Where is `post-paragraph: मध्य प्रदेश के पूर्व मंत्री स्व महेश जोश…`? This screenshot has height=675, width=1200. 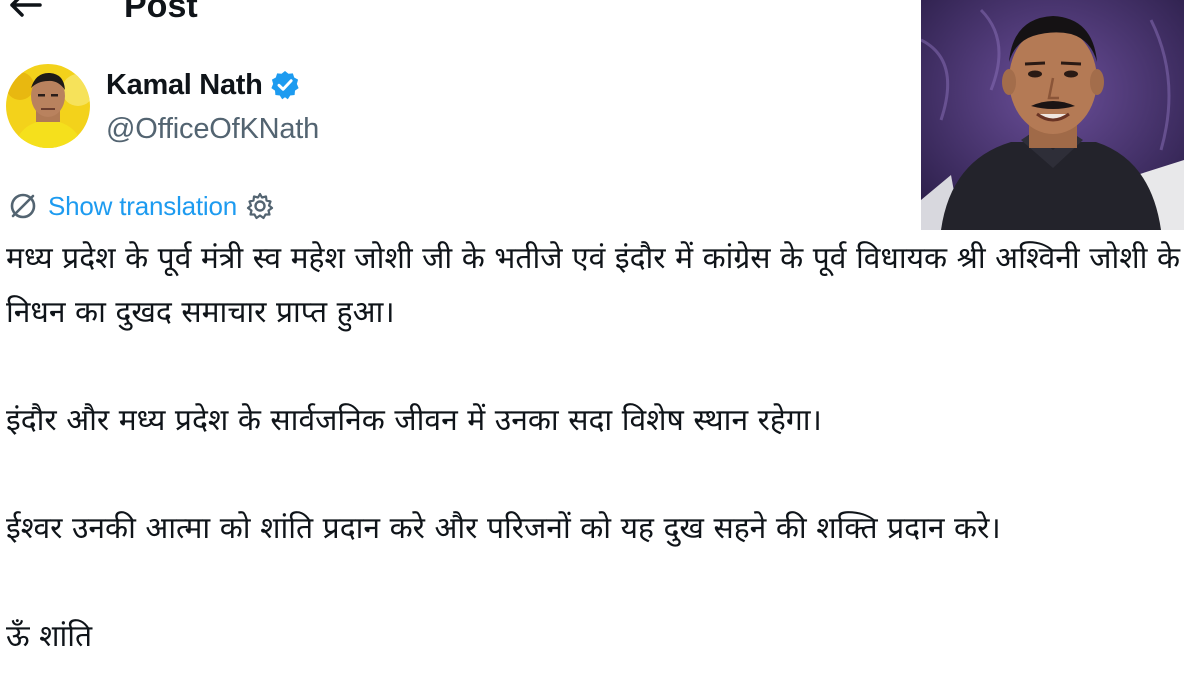 post-paragraph: मध्य प्रदेश के पूर्व मंत्री स्व महेश जोश… is located at coordinates (593, 285).